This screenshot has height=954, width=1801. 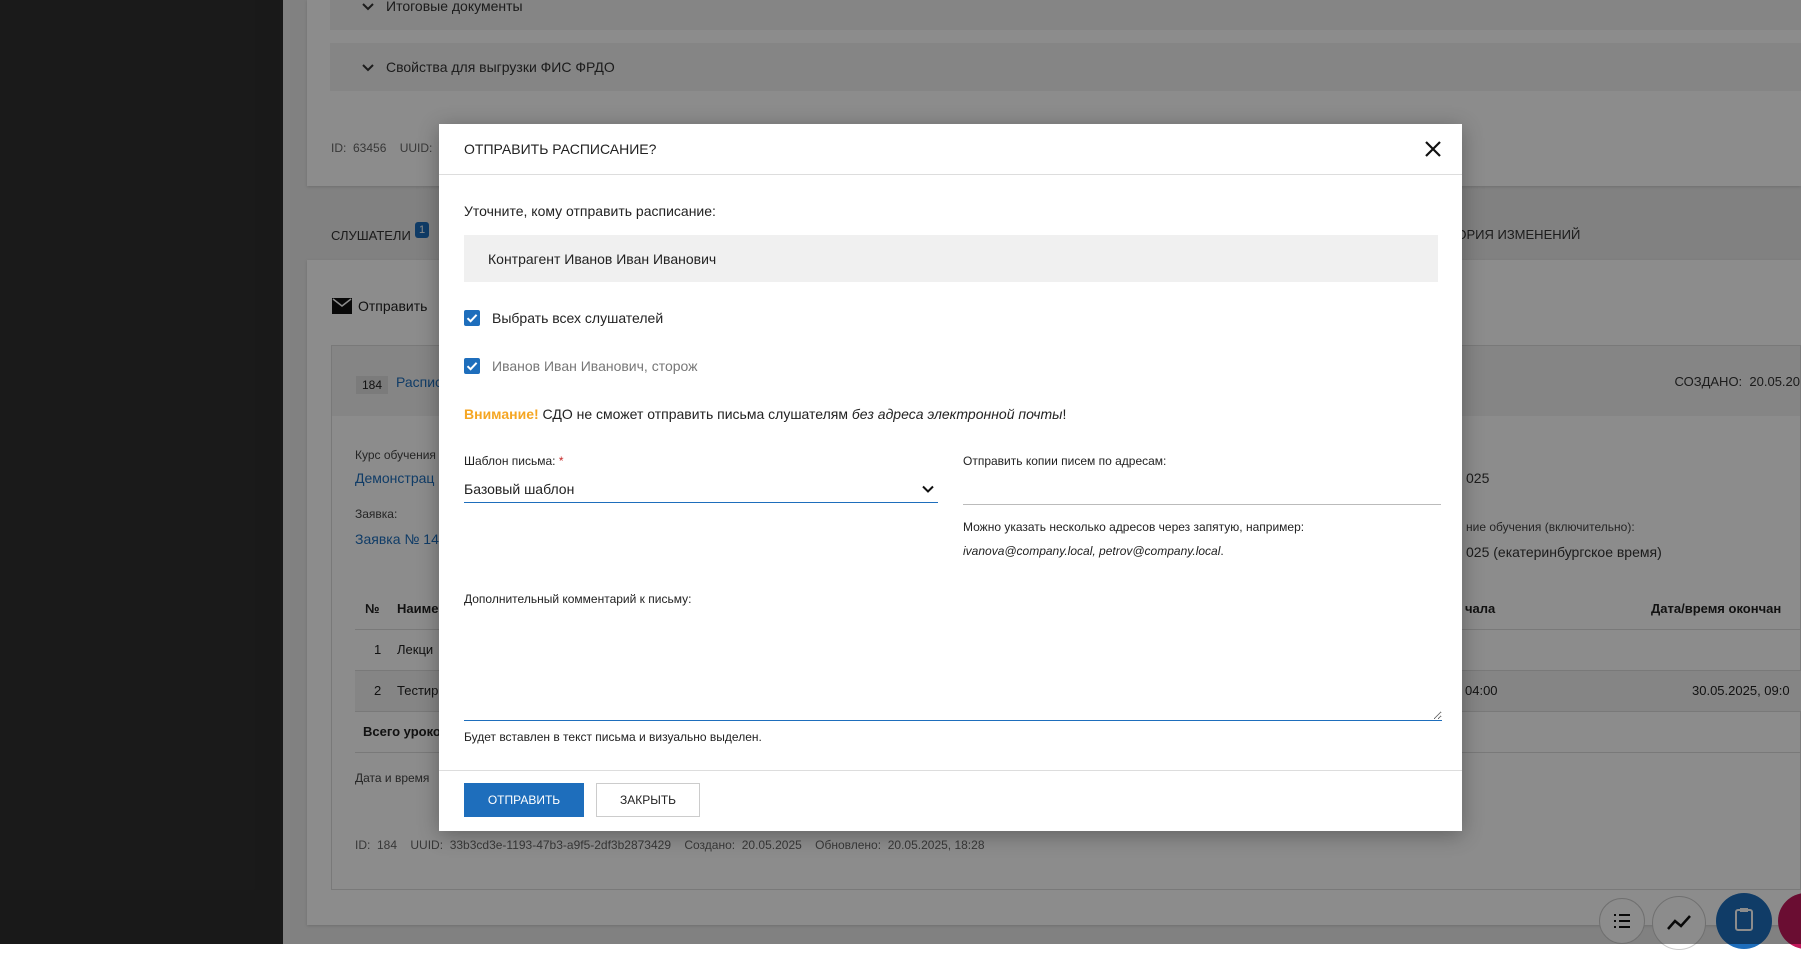 I want to click on copies-hint-tail: ., so click(x=1222, y=551).